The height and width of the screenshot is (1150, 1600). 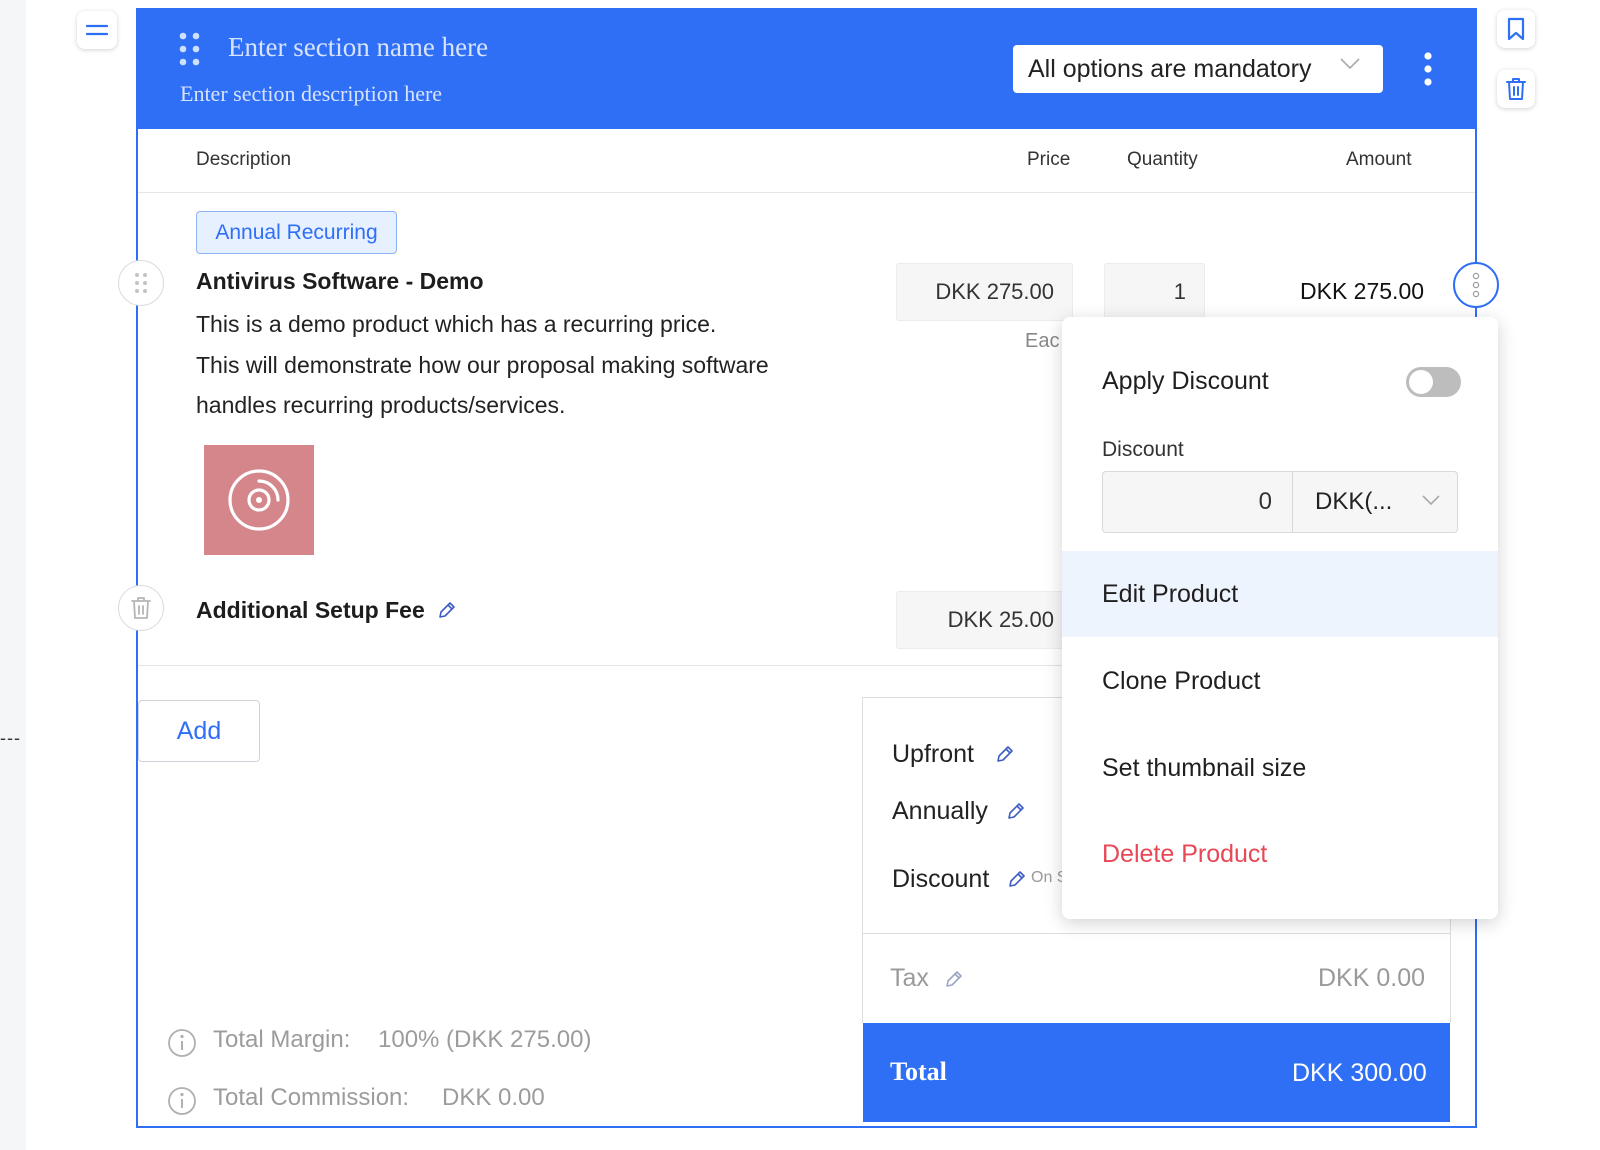 What do you see at coordinates (282, 1039) in the screenshot?
I see `total-margin-label: Total Margin:` at bounding box center [282, 1039].